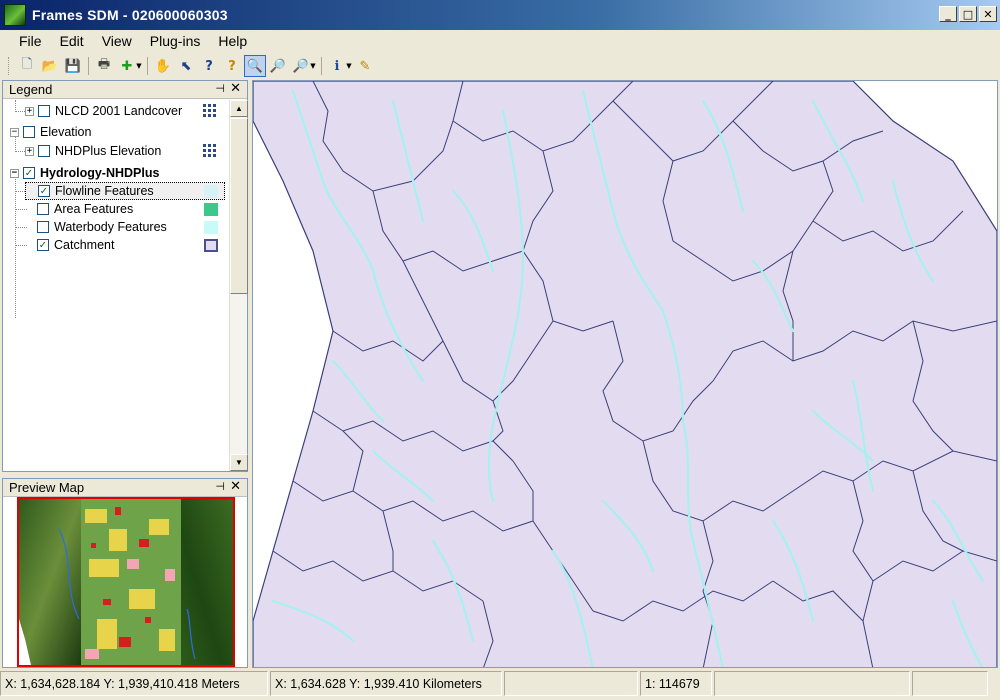  What do you see at coordinates (84, 245) in the screenshot?
I see `legend-item-label: Catchment` at bounding box center [84, 245].